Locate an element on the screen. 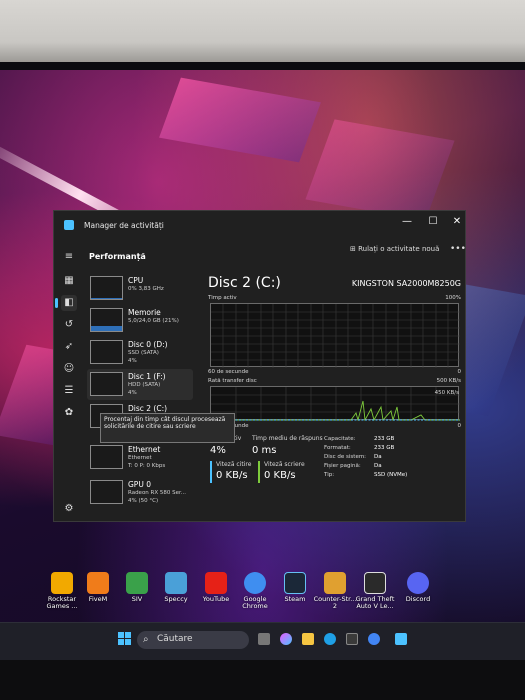 Image resolution: width=525 pixels, height=700 pixels. taskbar-search: ⌕ Căutare is located at coordinates (193, 640).